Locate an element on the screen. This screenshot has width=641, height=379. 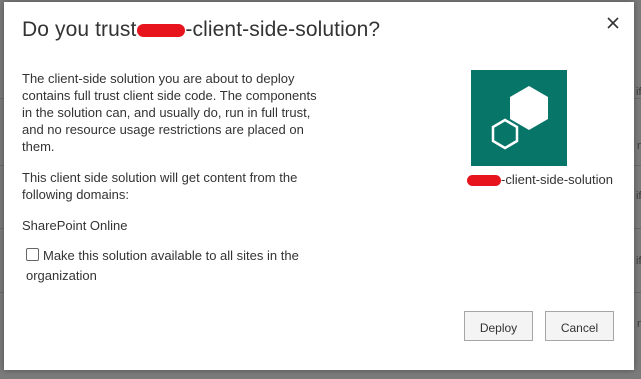
solution-name: -client-side-solution is located at coordinates (540, 179).